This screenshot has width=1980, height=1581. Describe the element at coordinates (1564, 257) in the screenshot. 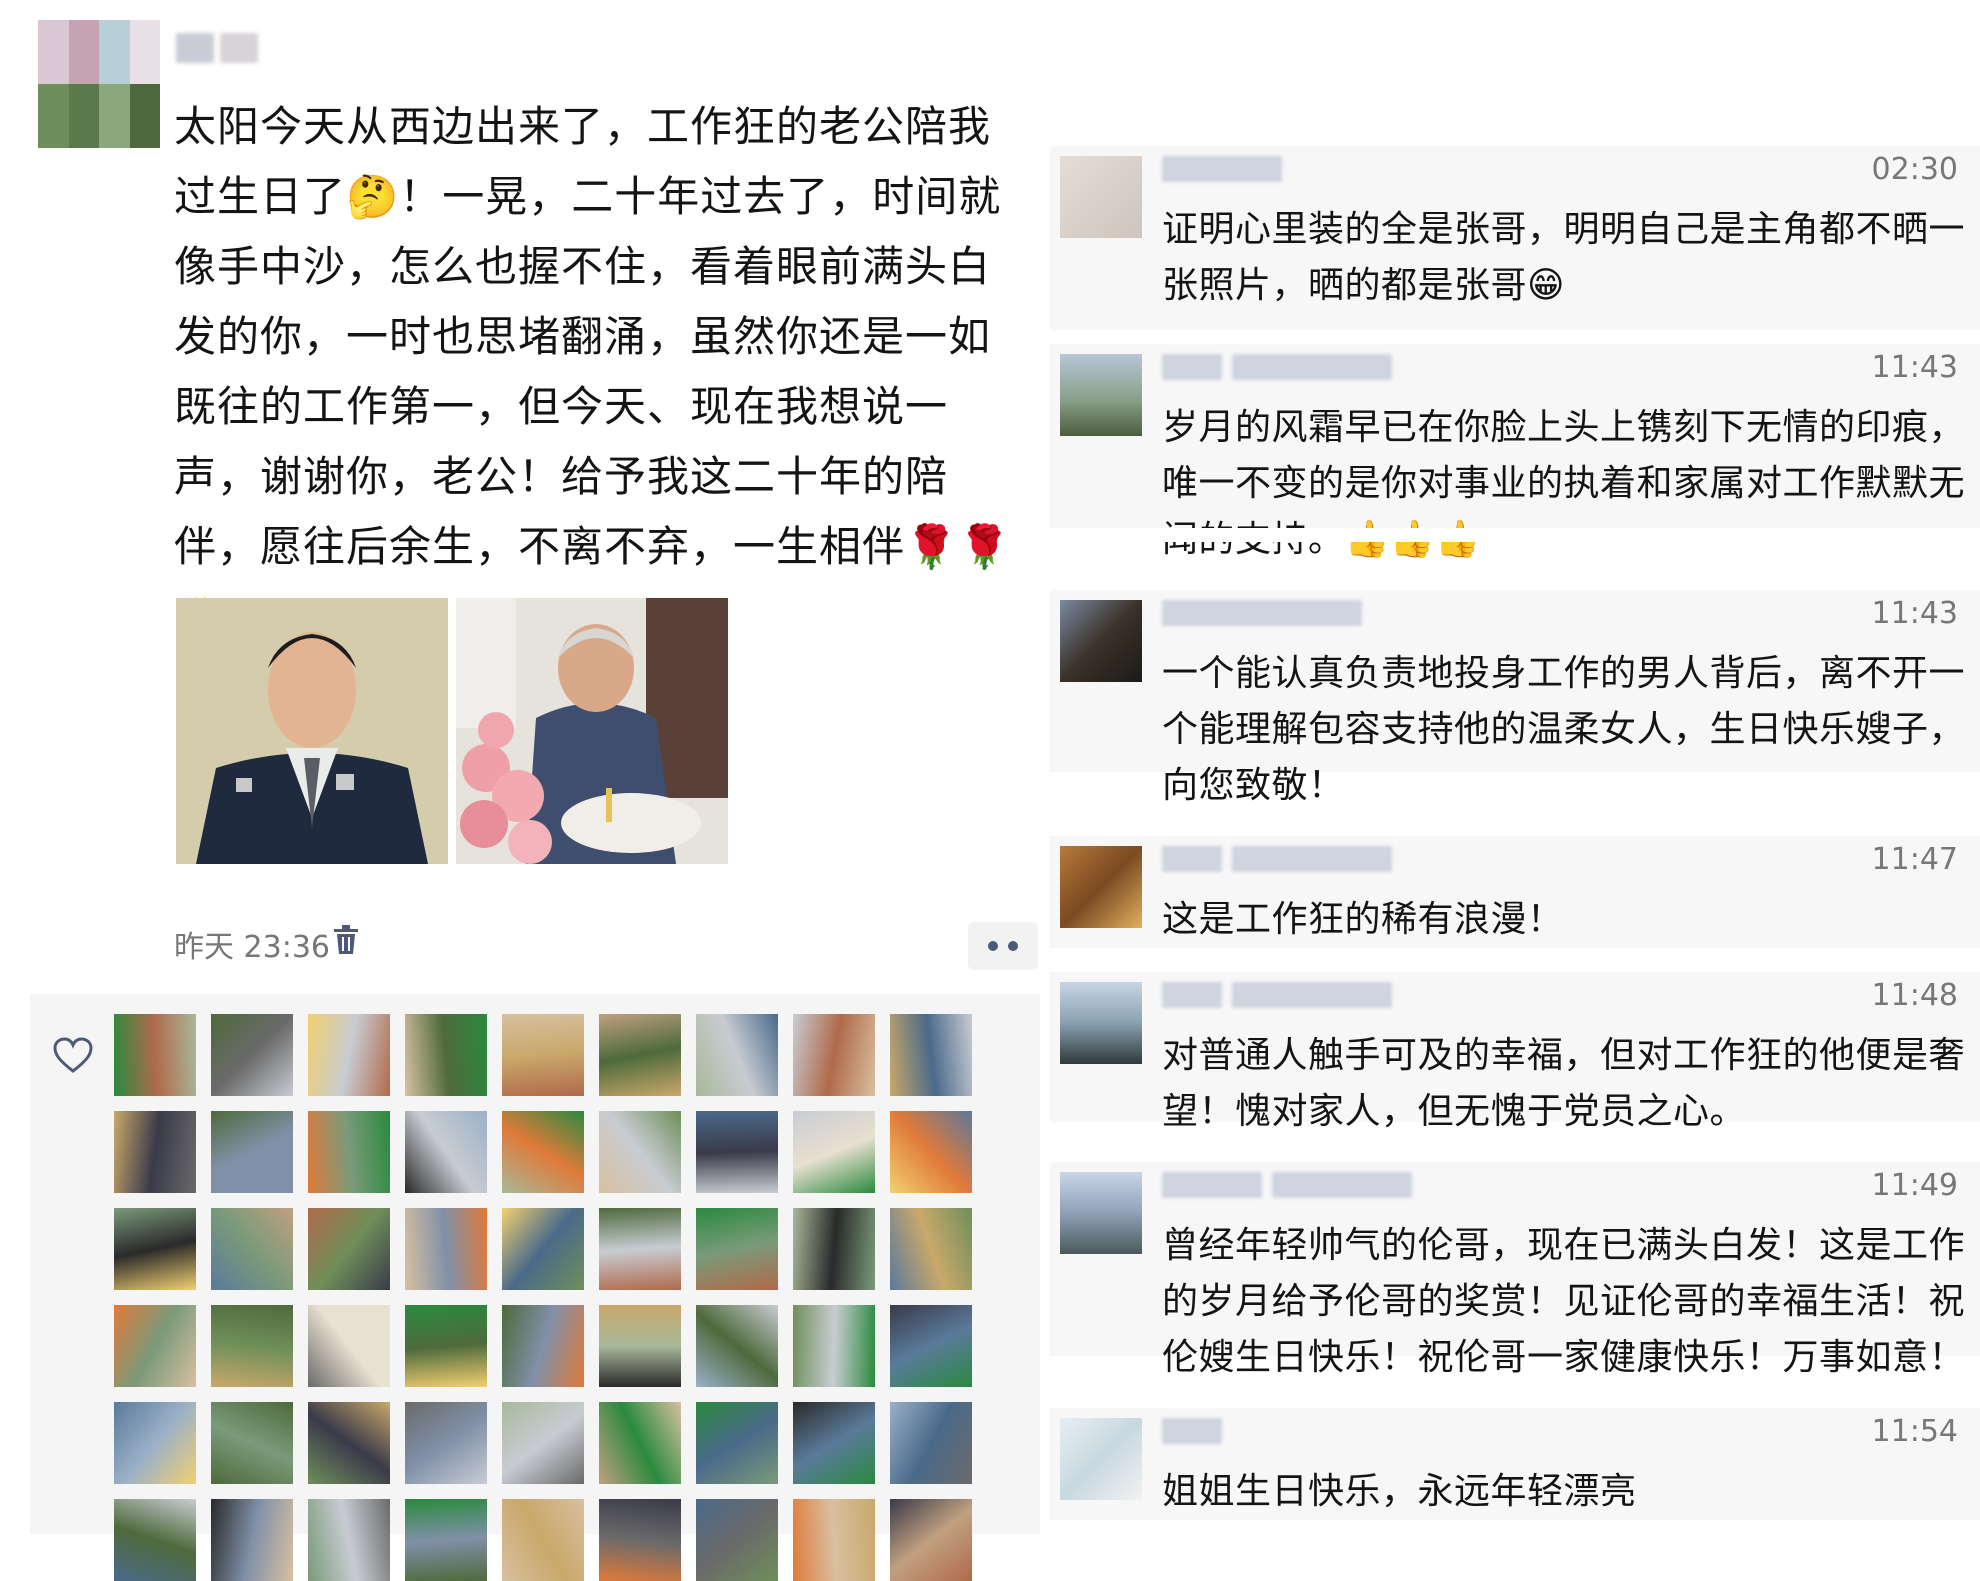

I see `comment-text: 证明心里装的全是张哥，明明自己是主角都不晒一张照片，晒的都是张哥😁` at that location.